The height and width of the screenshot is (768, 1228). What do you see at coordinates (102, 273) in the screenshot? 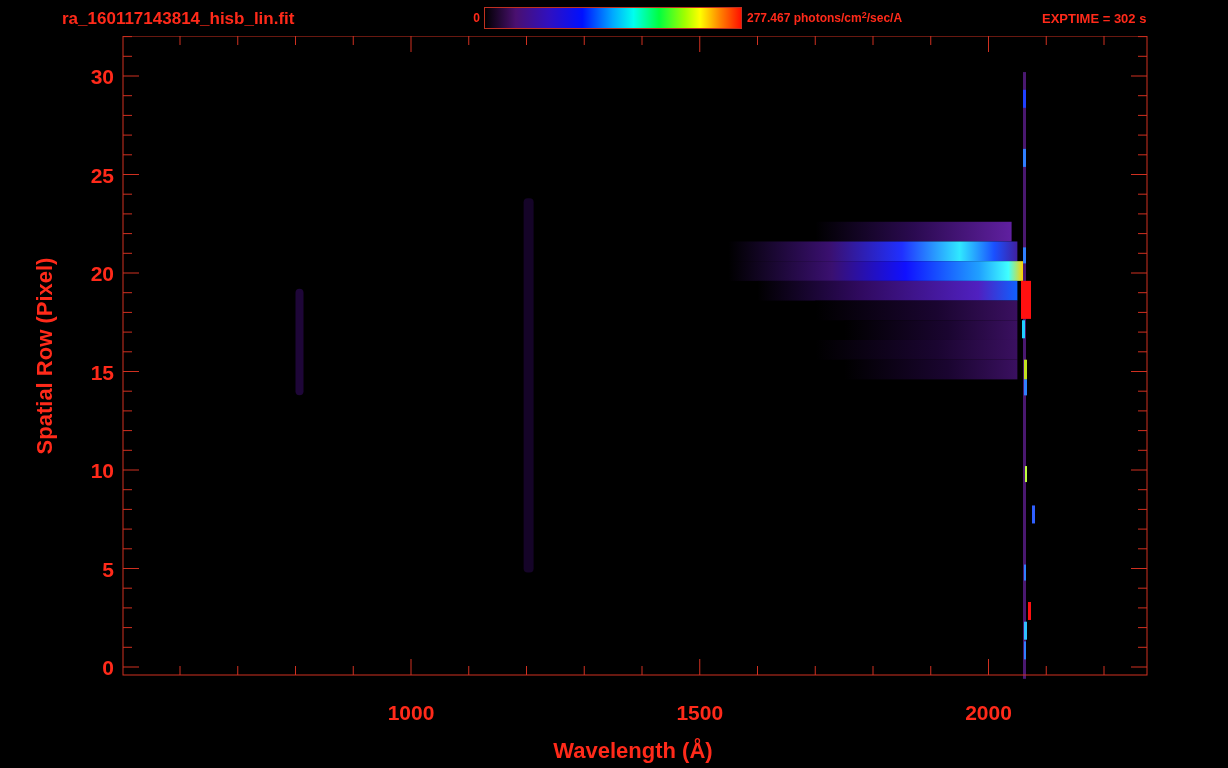
I see `y-tick-label: 20` at bounding box center [102, 273].